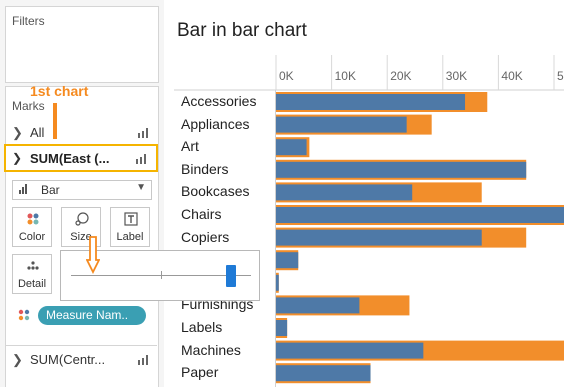 The image size is (564, 387). I want to click on category-label: Chairs, so click(201, 214).